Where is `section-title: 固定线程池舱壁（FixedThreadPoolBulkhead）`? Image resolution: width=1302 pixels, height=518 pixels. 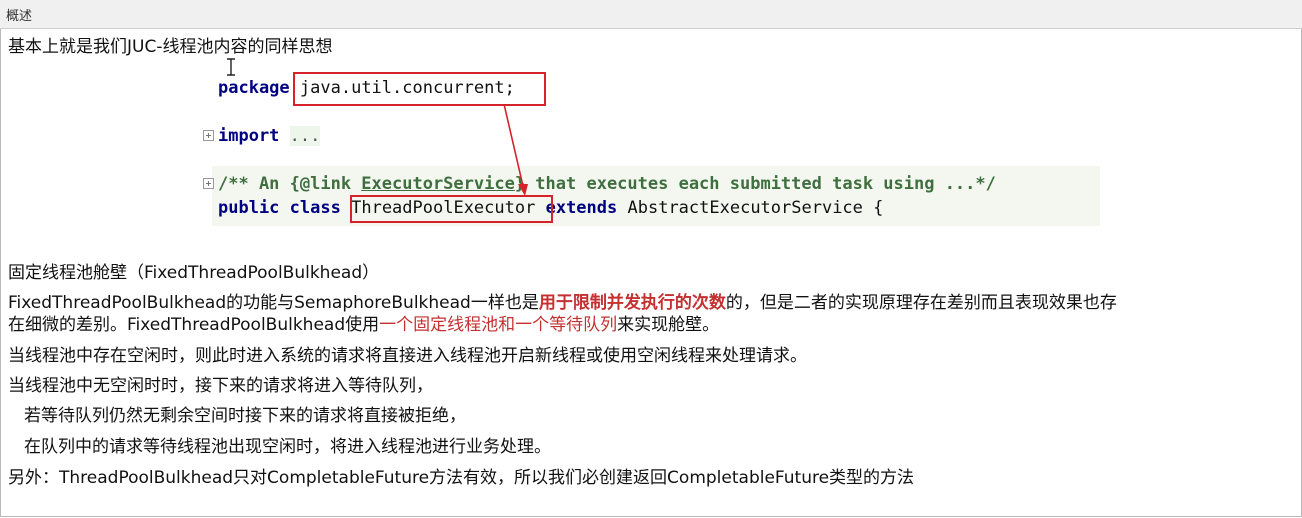 section-title: 固定线程池舱壁（FixedThreadPoolBulkhead） is located at coordinates (194, 273).